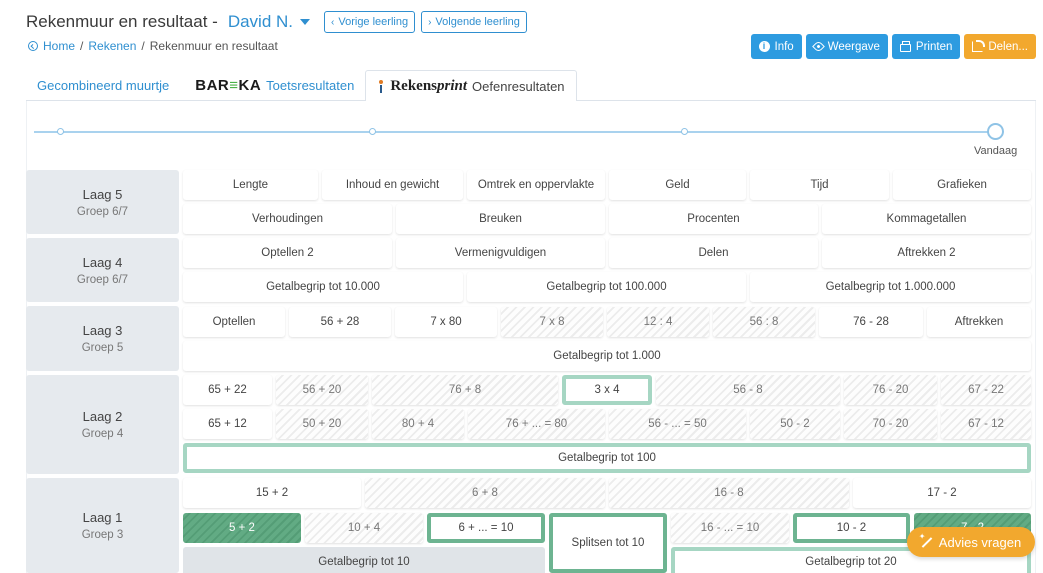  I want to click on chevron-right-icon: ›, so click(430, 22).